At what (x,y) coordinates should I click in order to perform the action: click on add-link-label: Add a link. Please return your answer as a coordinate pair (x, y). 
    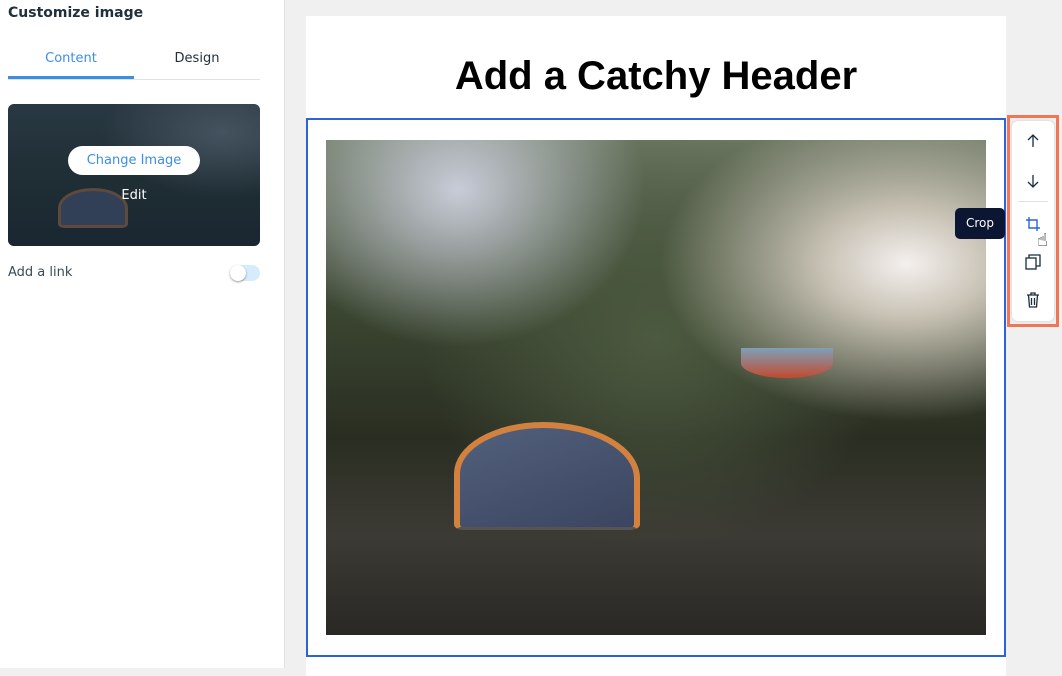
    Looking at the image, I should click on (40, 272).